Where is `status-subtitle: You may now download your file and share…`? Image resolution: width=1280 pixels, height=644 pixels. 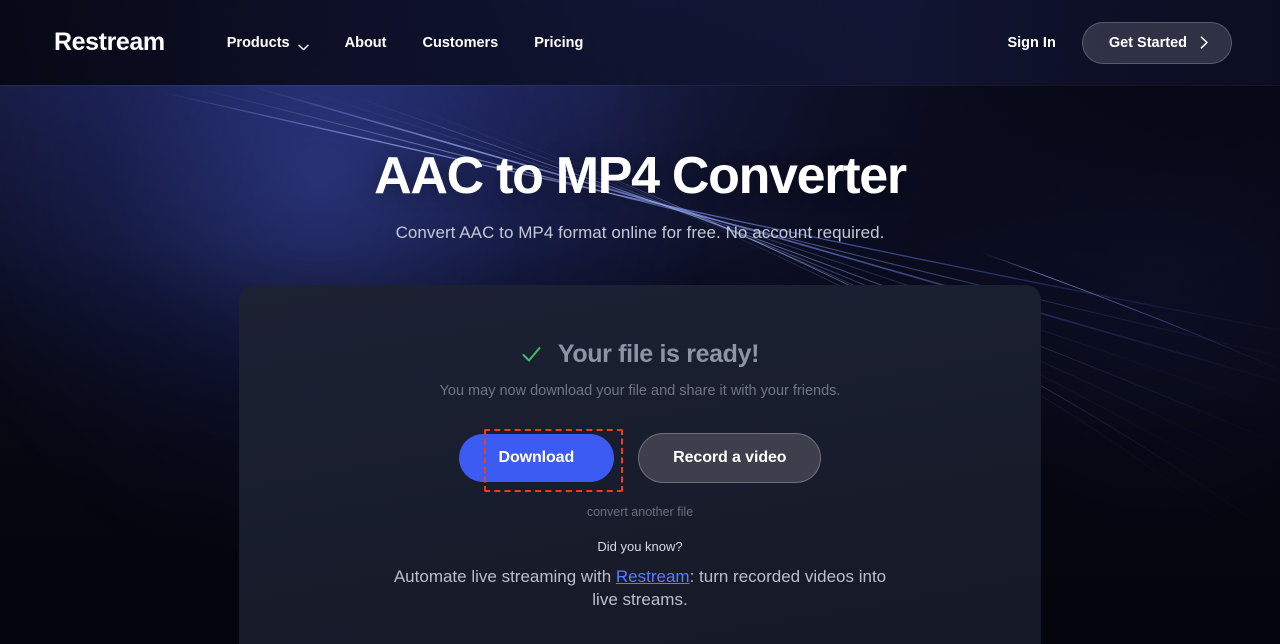
status-subtitle: You may now download your file and share… is located at coordinates (640, 391).